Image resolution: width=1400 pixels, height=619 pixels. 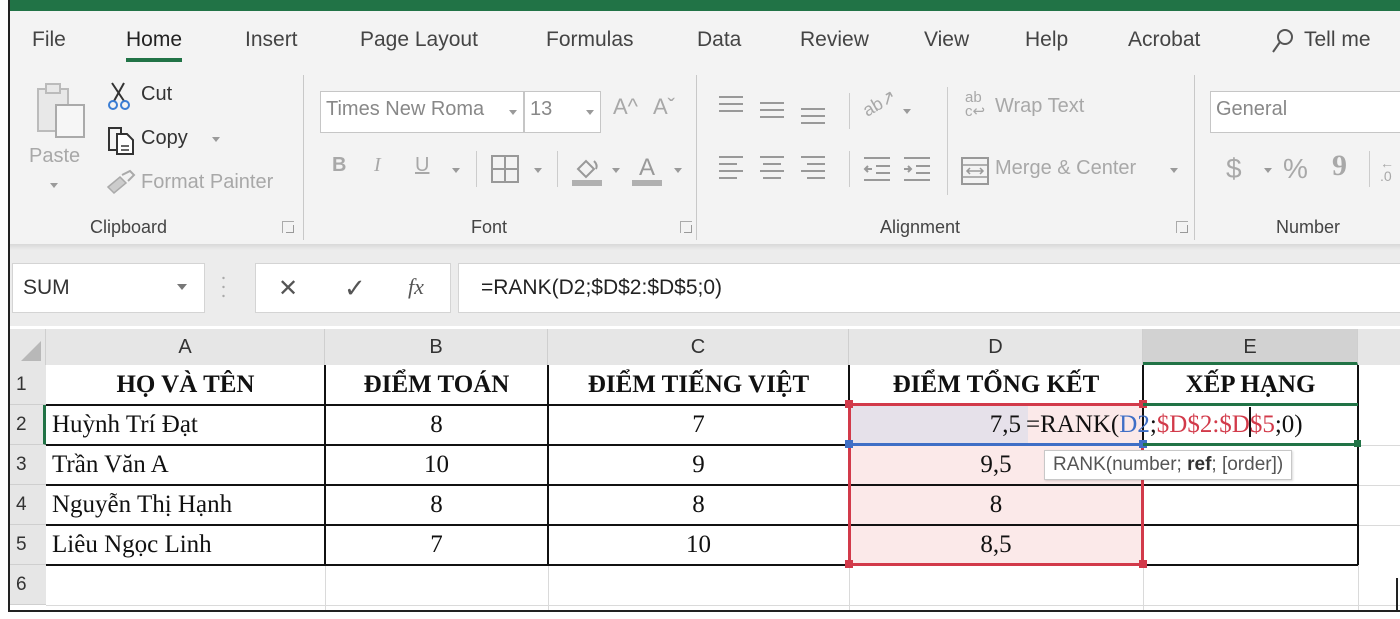 I want to click on column-header-c: C, so click(x=698, y=347).